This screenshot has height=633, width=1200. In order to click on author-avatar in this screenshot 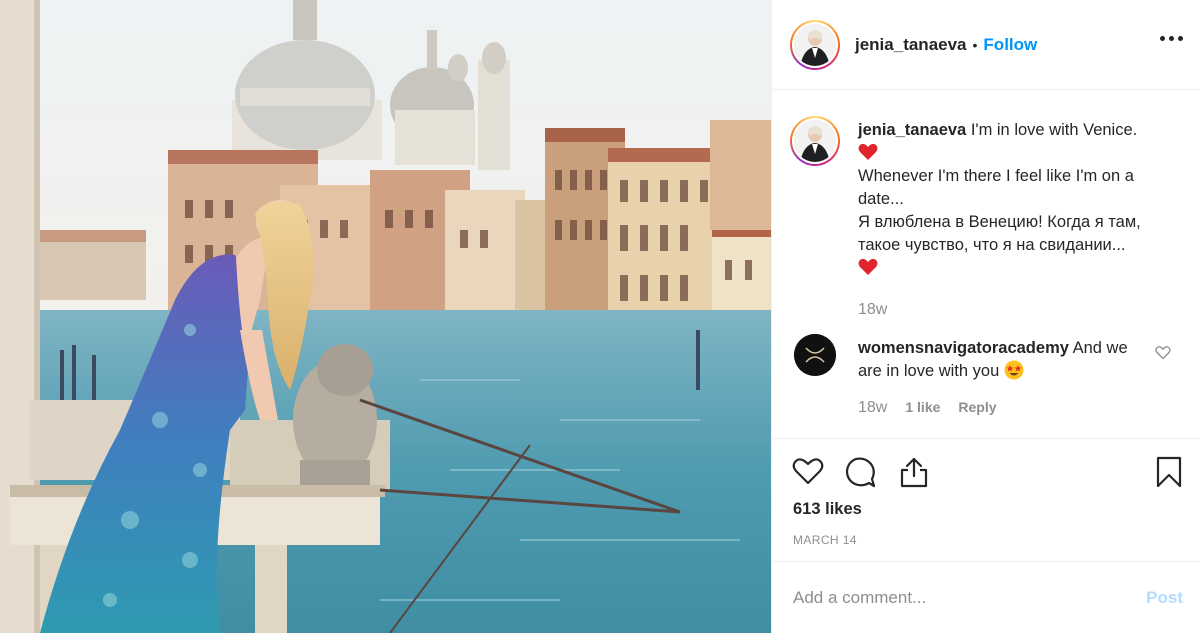, I will do `click(815, 44)`.